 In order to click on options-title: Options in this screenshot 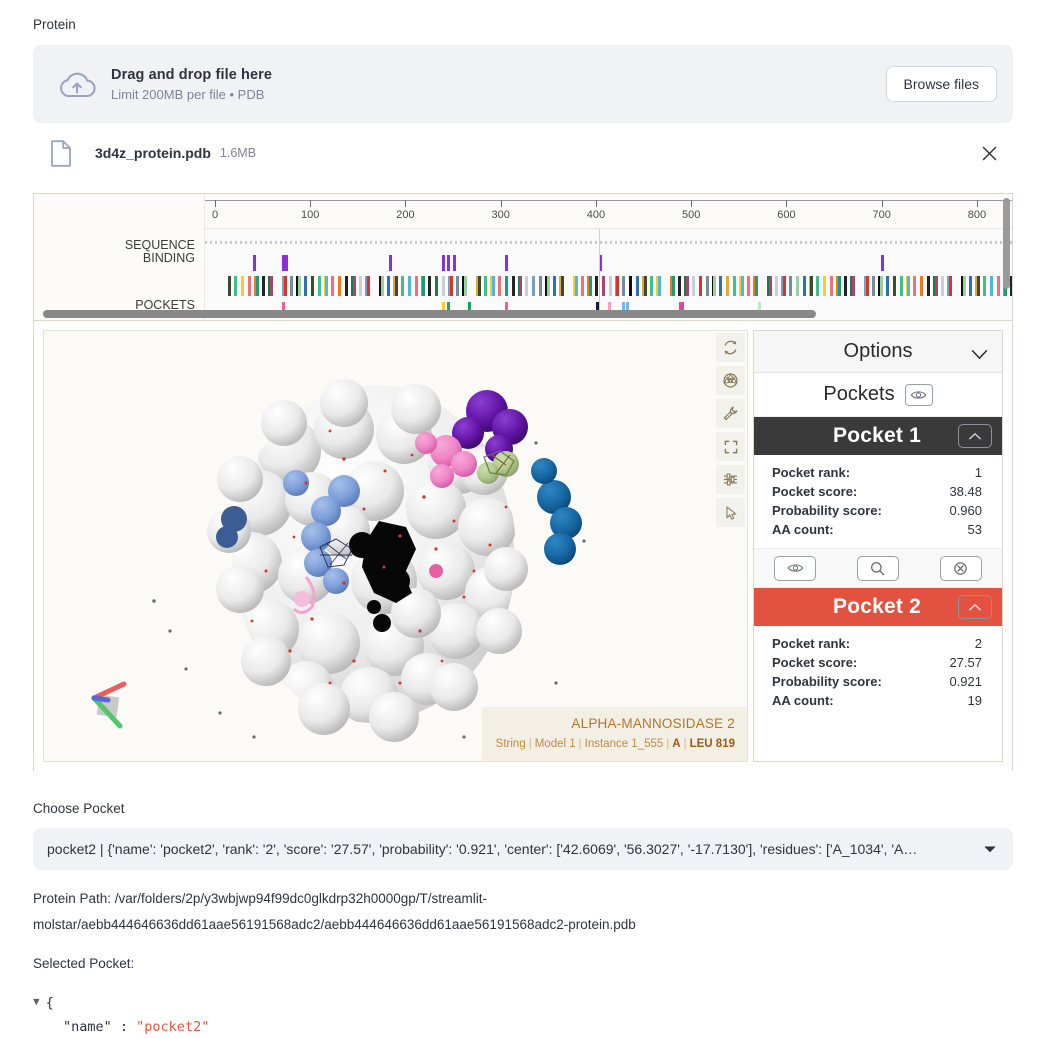, I will do `click(878, 351)`.